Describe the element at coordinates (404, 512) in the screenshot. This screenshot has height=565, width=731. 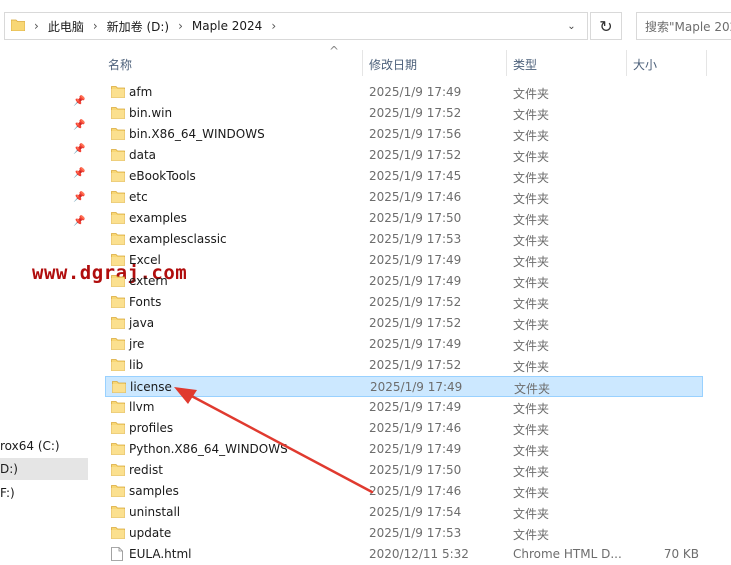
I see `list-item: uninstall 2025/1/9 17:54 文件夹` at that location.